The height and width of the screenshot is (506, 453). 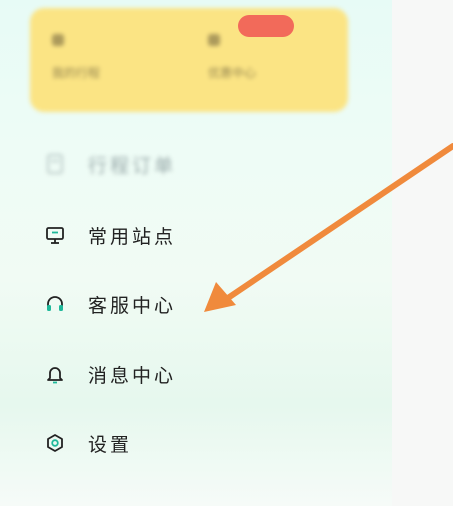 What do you see at coordinates (132, 305) in the screenshot?
I see `menu-item-label: 客服中心` at bounding box center [132, 305].